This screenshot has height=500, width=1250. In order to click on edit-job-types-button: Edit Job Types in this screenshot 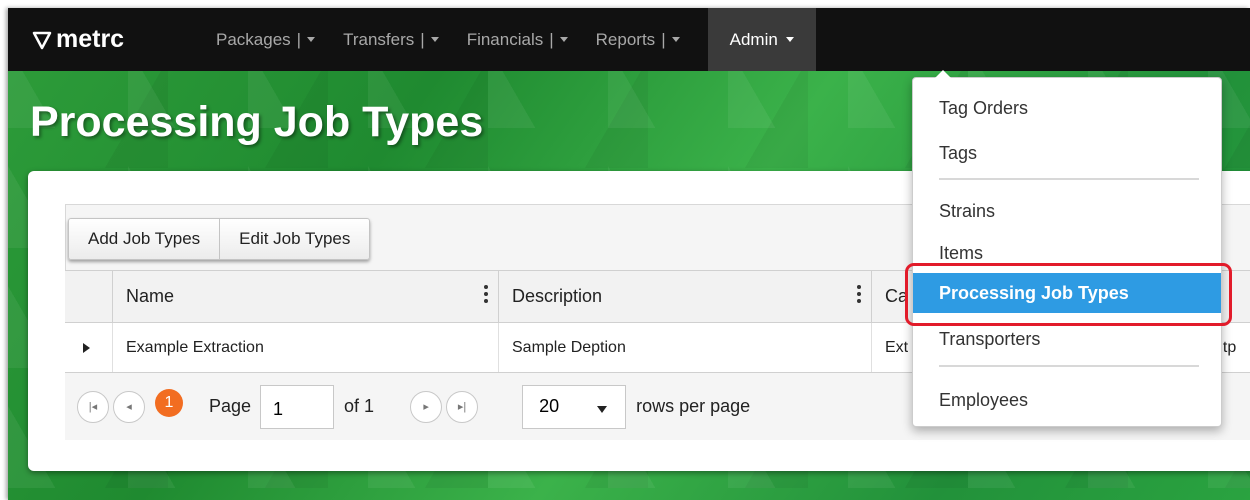, I will do `click(295, 239)`.